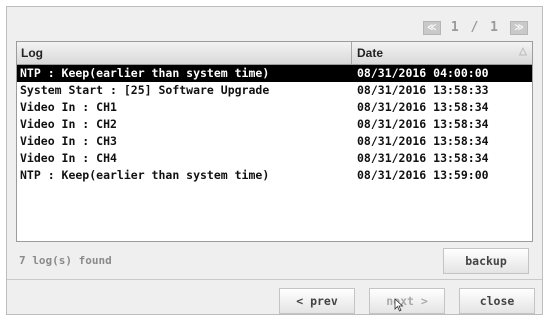 Image resolution: width=549 pixels, height=321 pixels. I want to click on double-chevron-right-icon: ≫, so click(519, 27).